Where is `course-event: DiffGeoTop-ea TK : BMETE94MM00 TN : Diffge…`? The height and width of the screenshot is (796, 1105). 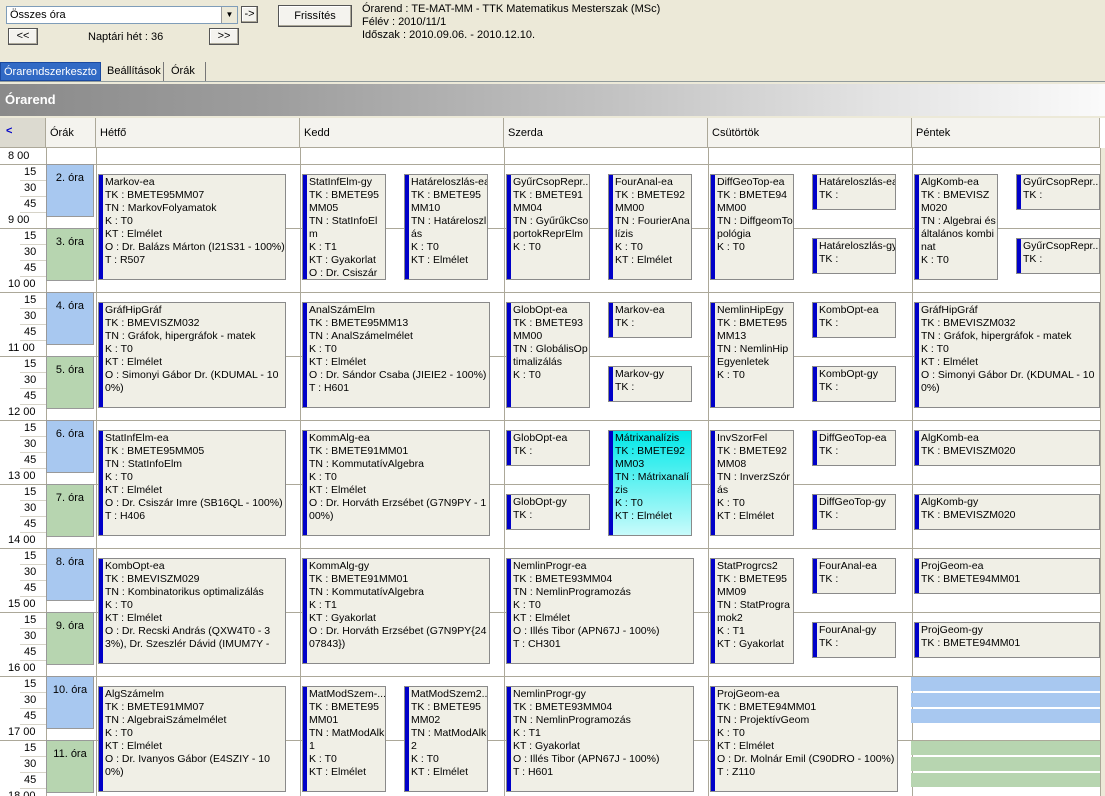
course-event: DiffGeoTop-ea TK : BMETE94MM00 TN : Diffge… is located at coordinates (752, 227).